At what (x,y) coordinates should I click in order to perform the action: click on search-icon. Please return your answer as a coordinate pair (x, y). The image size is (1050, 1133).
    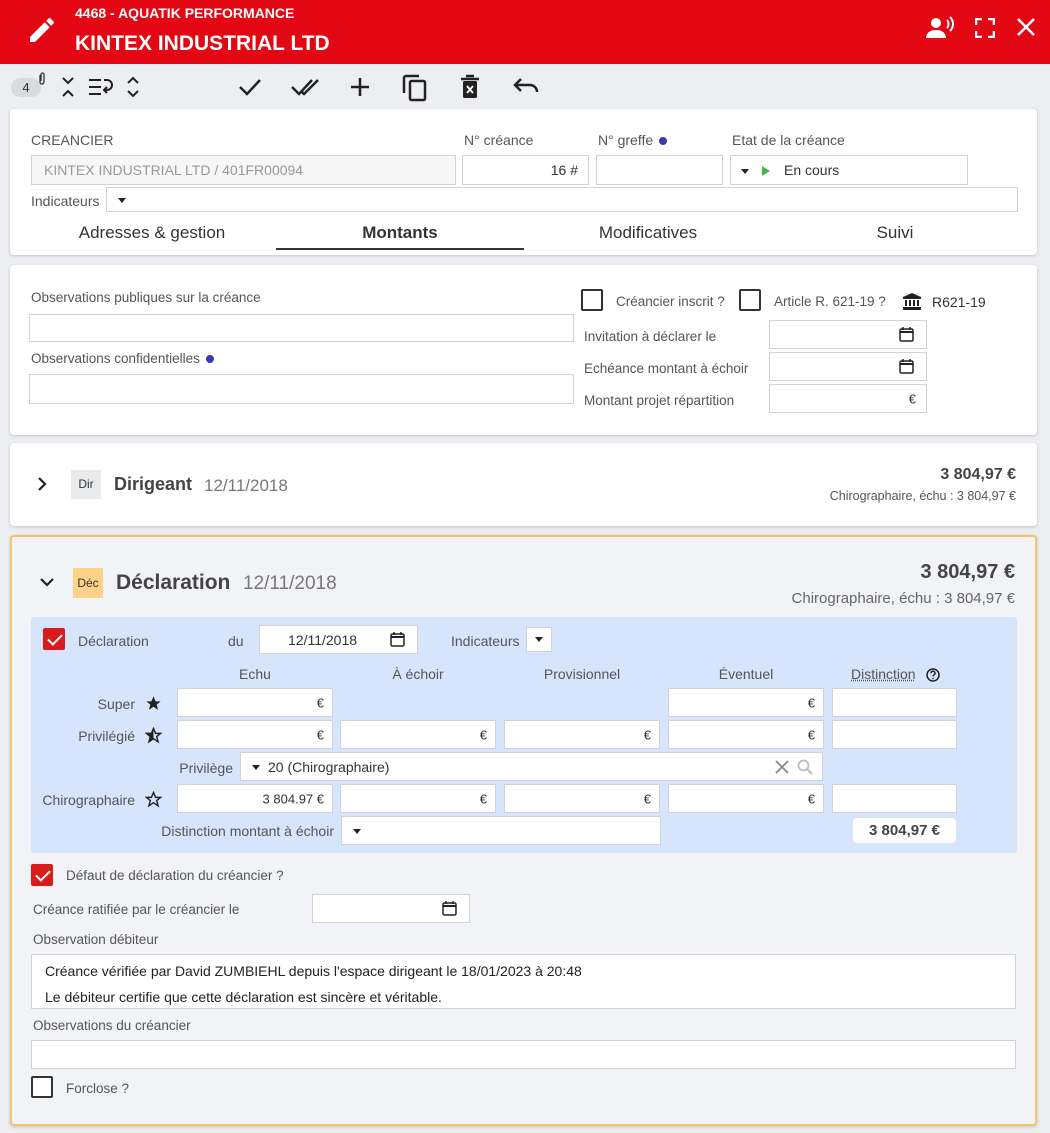
    Looking at the image, I should click on (805, 767).